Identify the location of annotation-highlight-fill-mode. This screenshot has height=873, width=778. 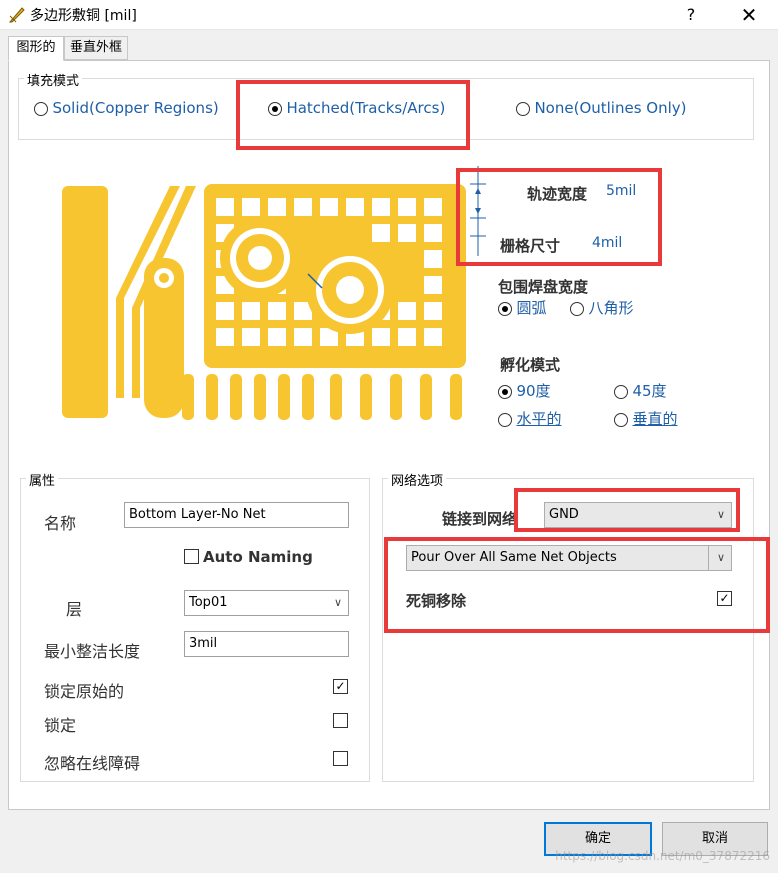
(353, 115).